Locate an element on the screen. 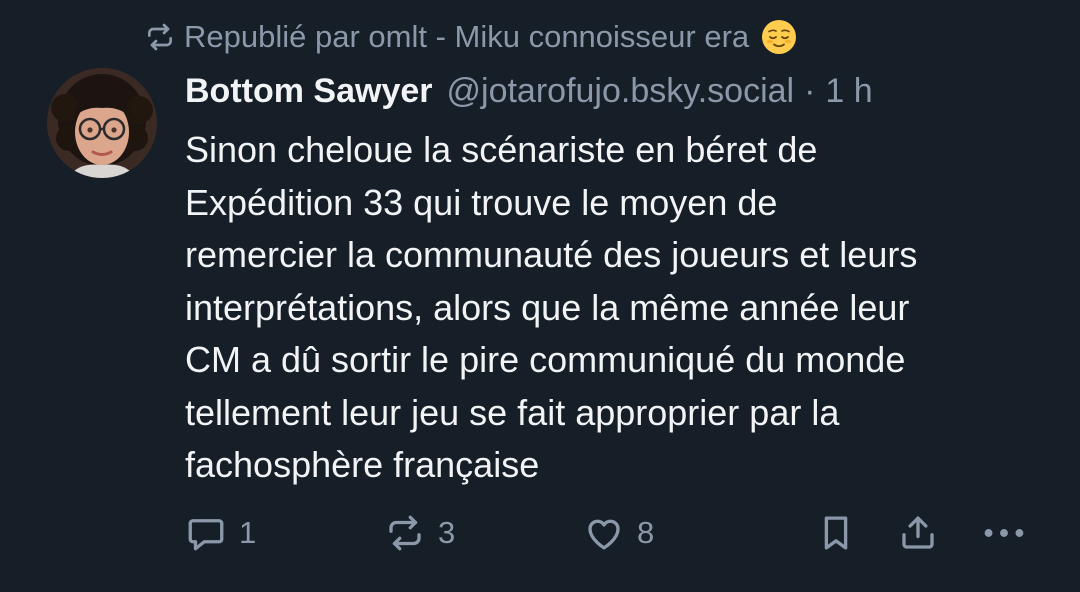 Image resolution: width=1080 pixels, height=592 pixels. post-text-line: Expédition 33 qui trouve le moyen de is located at coordinates (481, 202).